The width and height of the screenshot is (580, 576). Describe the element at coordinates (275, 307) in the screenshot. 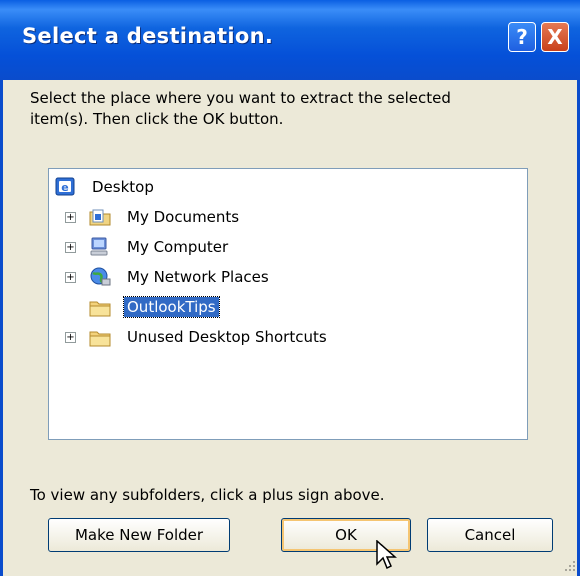

I see `tree-node-outlooktips: OutlookTips` at that location.